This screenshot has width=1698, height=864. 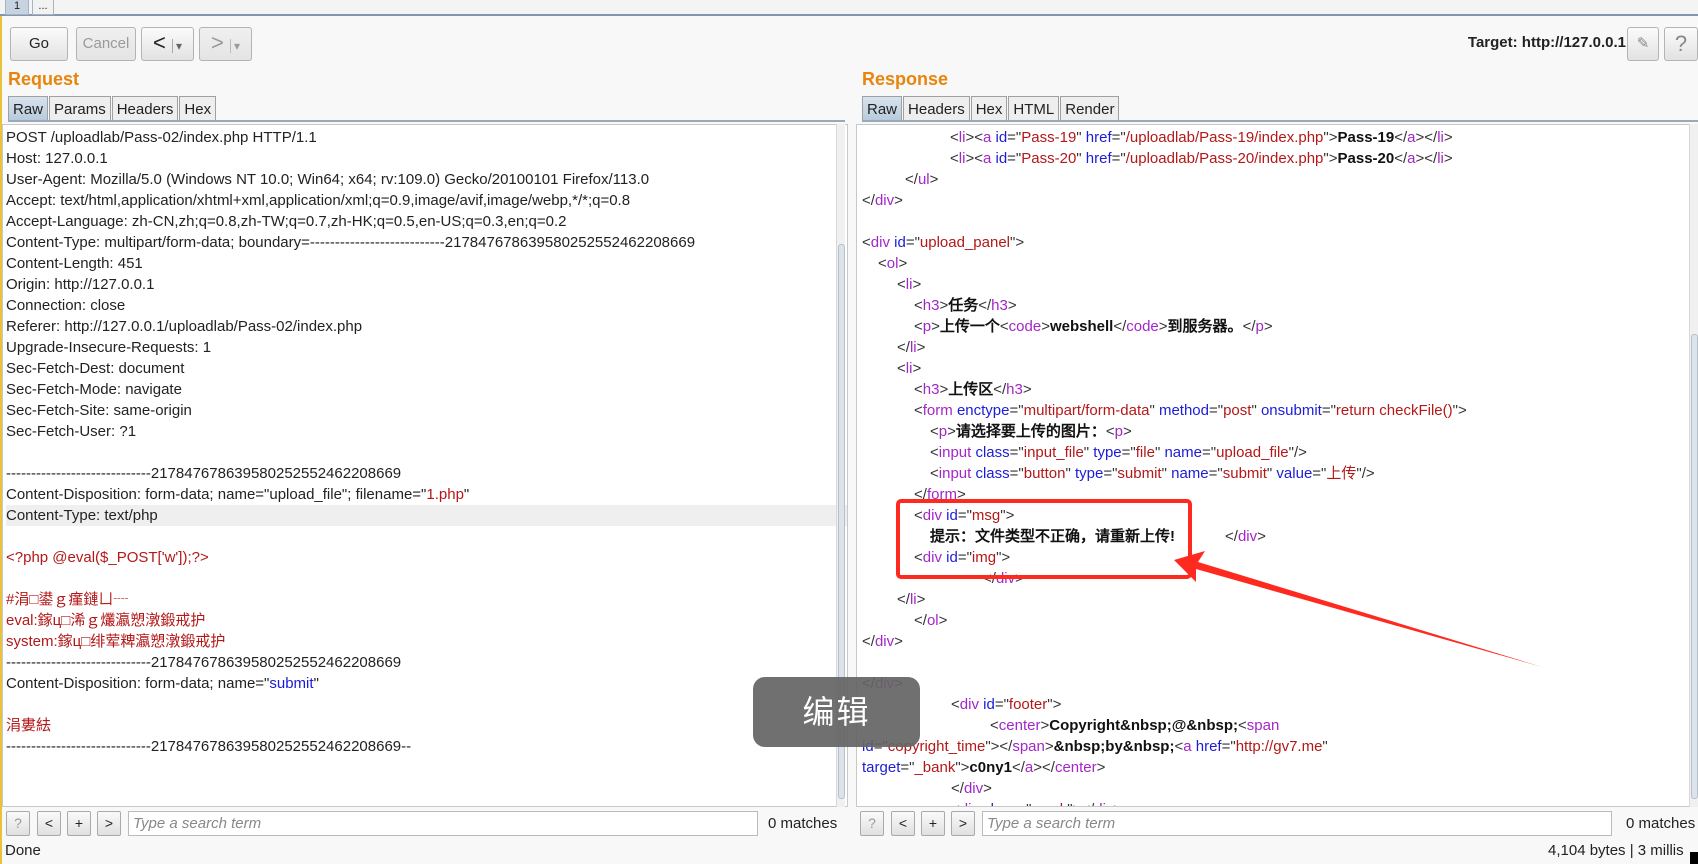 I want to click on highlight-box, so click(x=1044, y=539).